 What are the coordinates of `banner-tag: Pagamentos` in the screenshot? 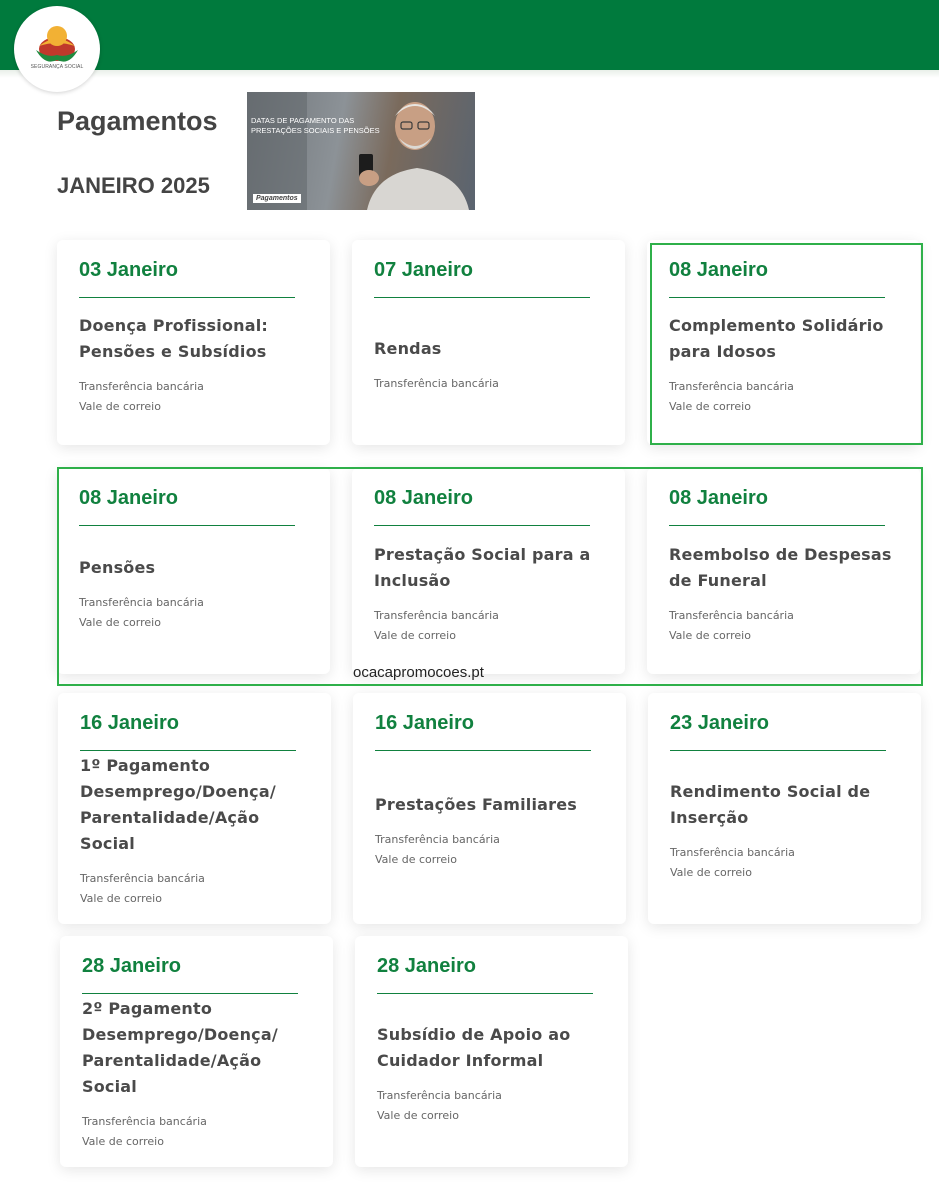 It's located at (277, 198).